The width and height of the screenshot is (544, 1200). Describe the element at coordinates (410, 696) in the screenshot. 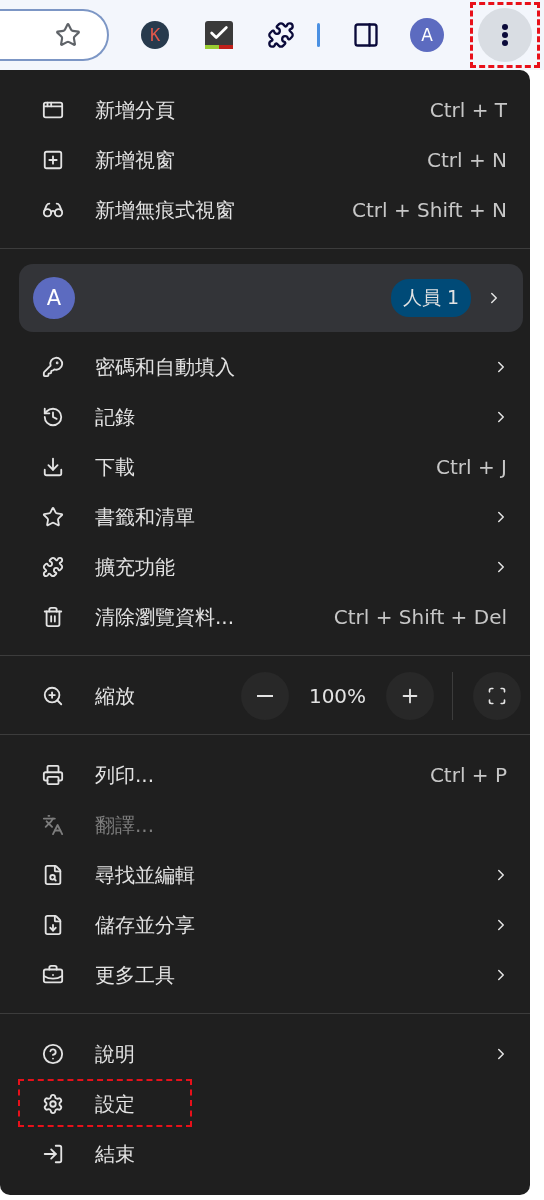

I see `zoom-in-button` at that location.